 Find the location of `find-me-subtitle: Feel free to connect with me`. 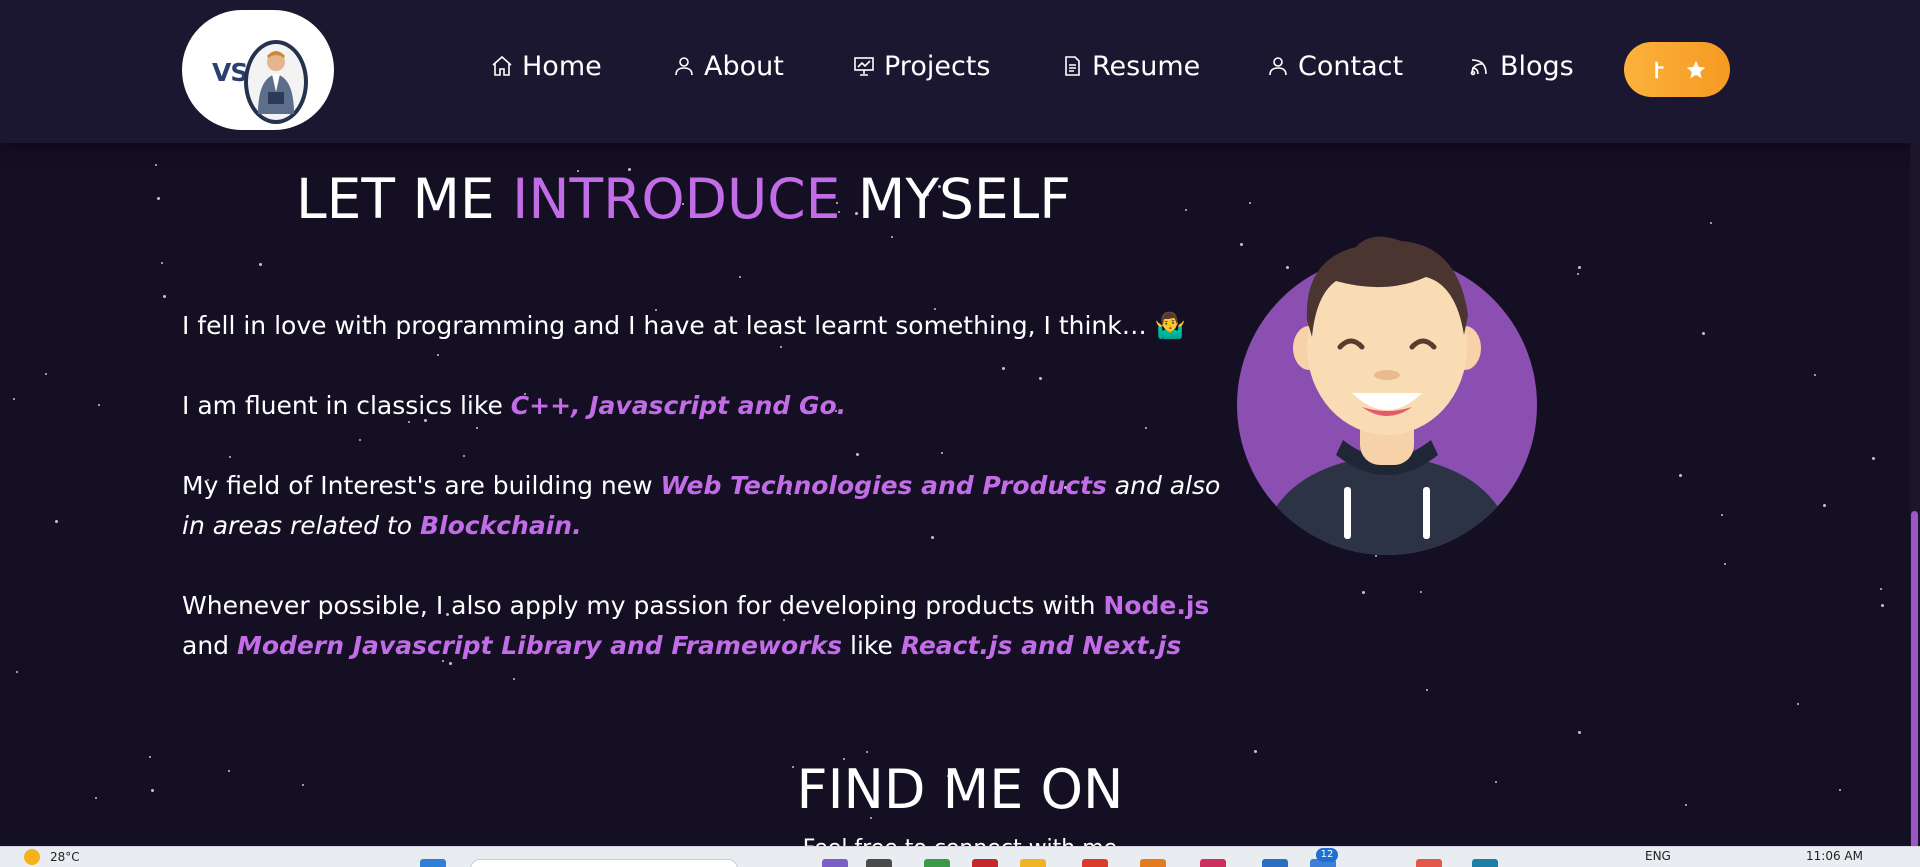

find-me-subtitle: Feel free to connect with me is located at coordinates (960, 841).